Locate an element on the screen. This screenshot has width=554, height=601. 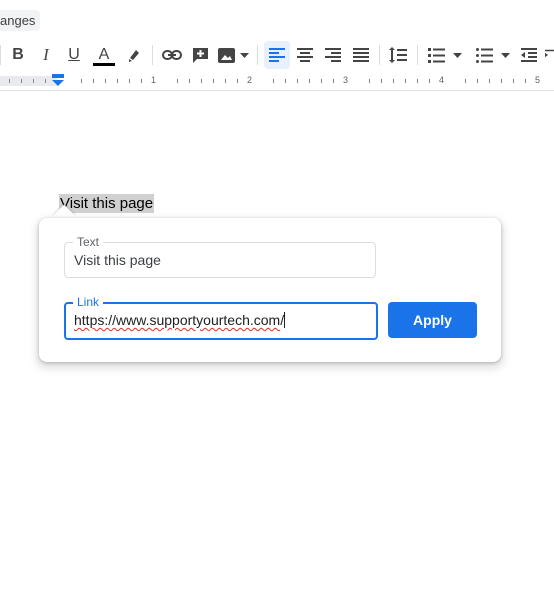
increase-indent-icon is located at coordinates (549, 53).